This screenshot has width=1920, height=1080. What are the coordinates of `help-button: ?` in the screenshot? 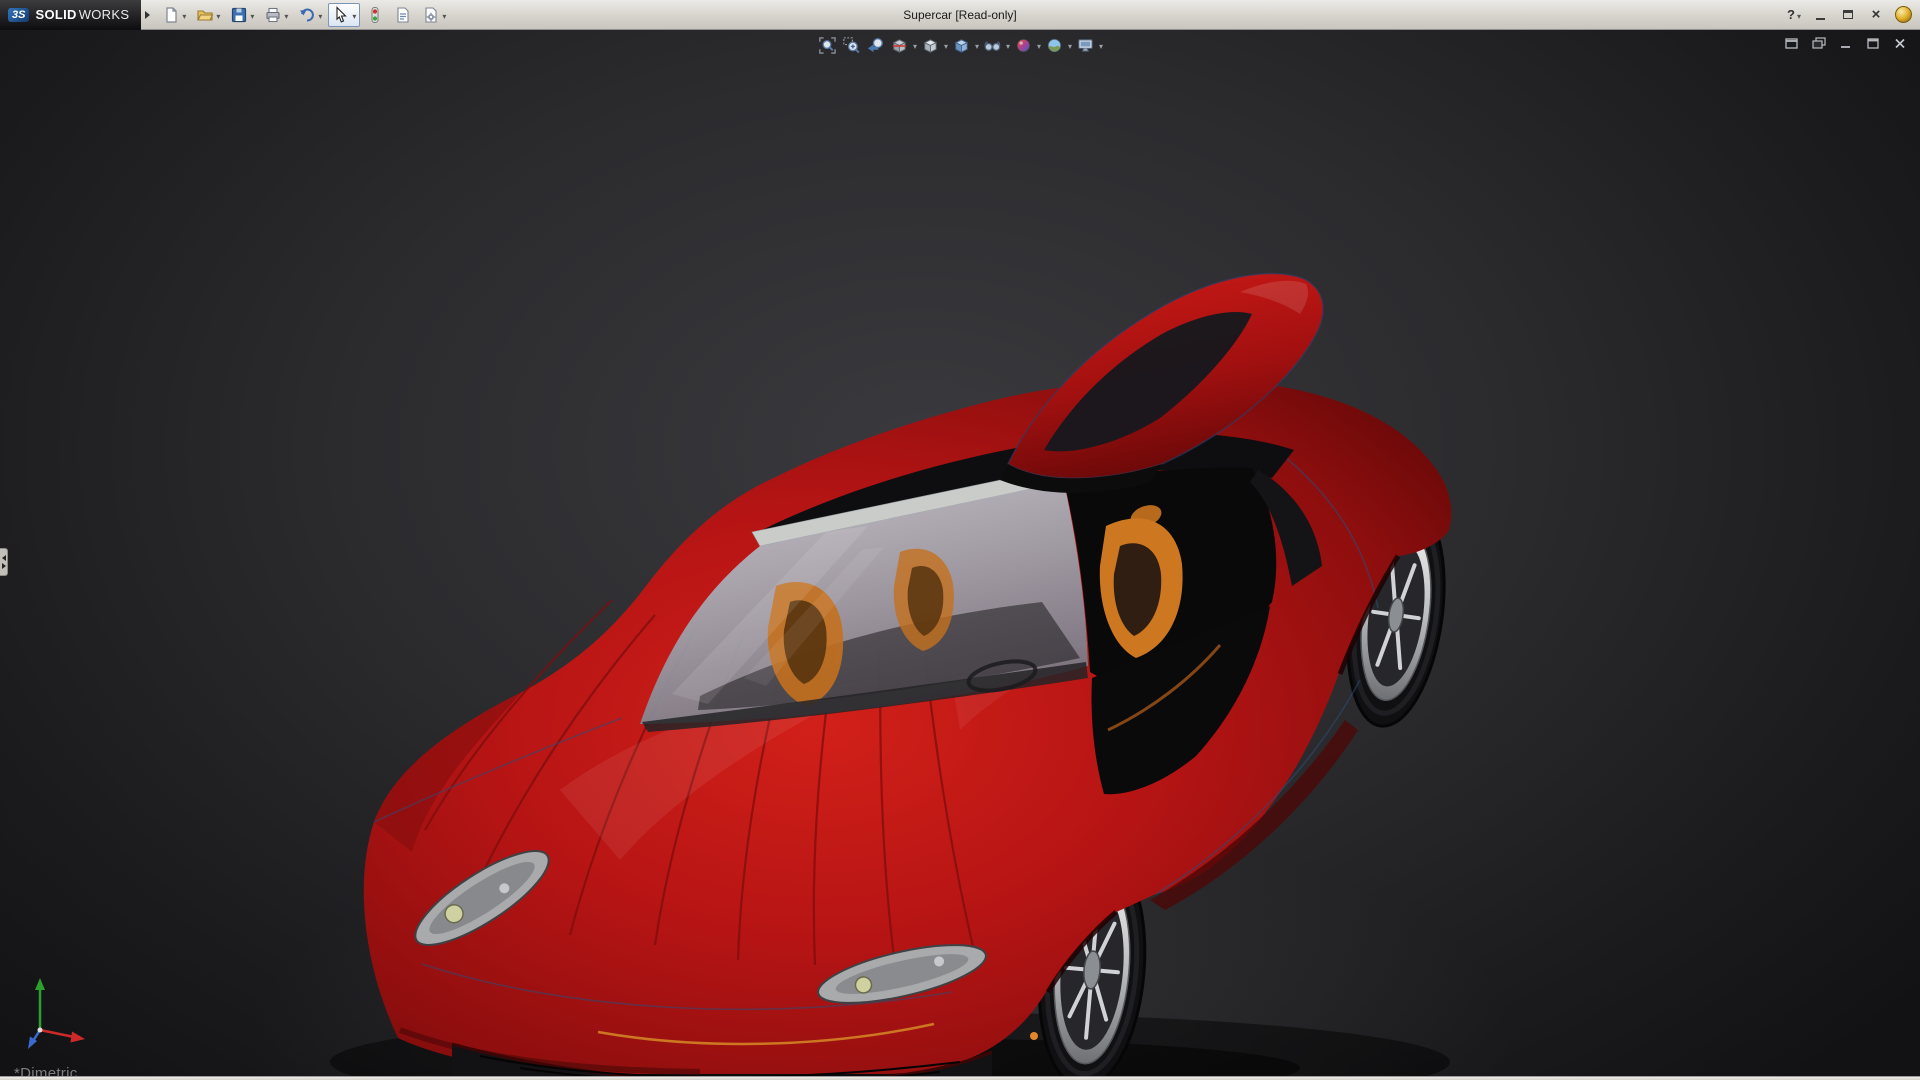 It's located at (1794, 14).